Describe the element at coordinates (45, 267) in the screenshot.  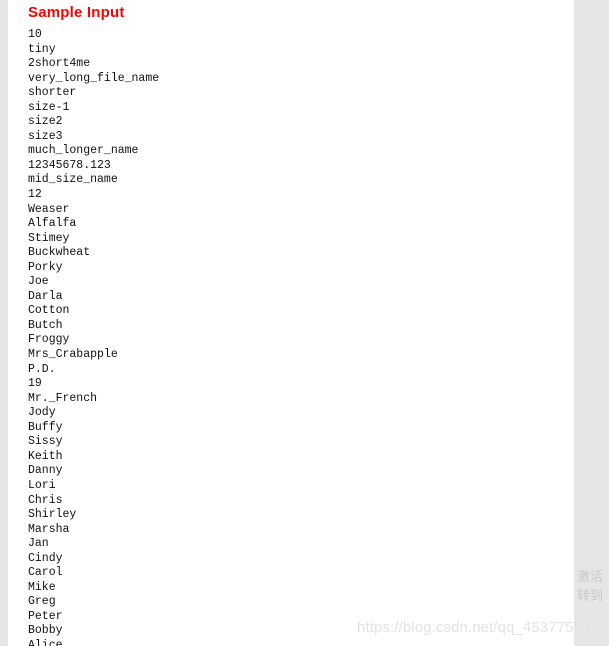
I see `sample-input-line: Porky` at that location.